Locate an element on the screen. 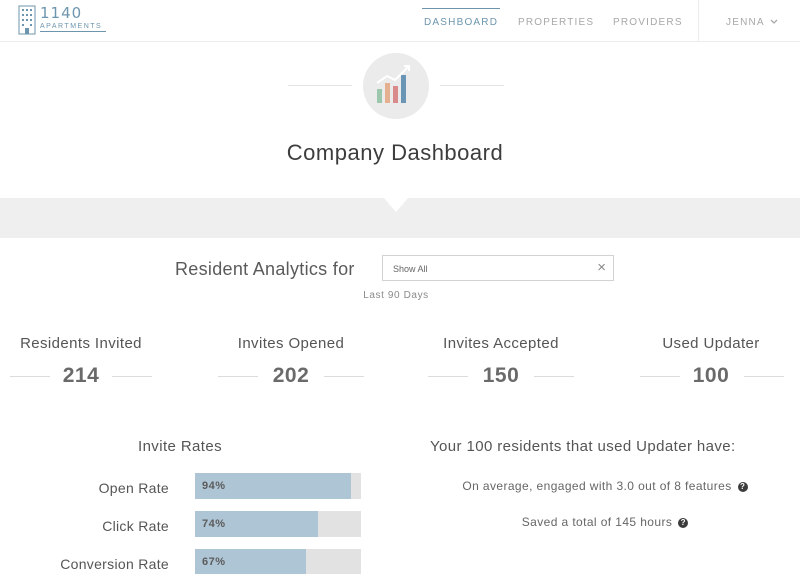 Image resolution: width=800 pixels, height=574 pixels. filter-selected-value: Show All is located at coordinates (410, 269).